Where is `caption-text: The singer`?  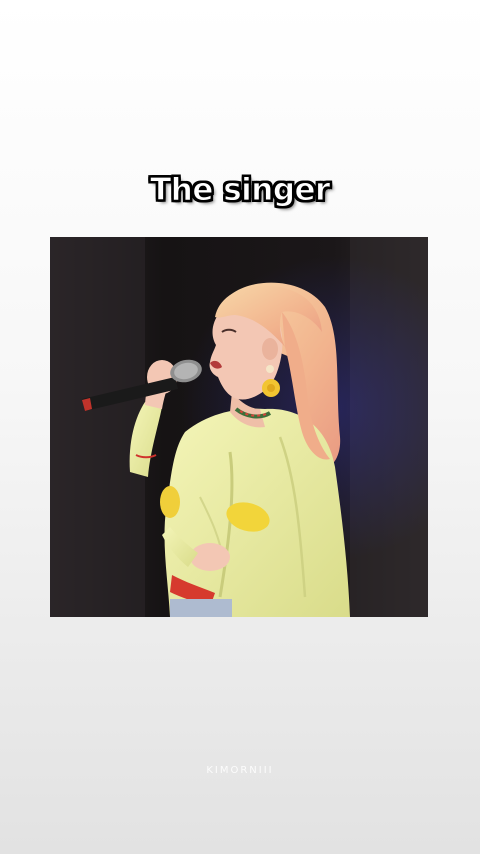 caption-text: The singer is located at coordinates (240, 190).